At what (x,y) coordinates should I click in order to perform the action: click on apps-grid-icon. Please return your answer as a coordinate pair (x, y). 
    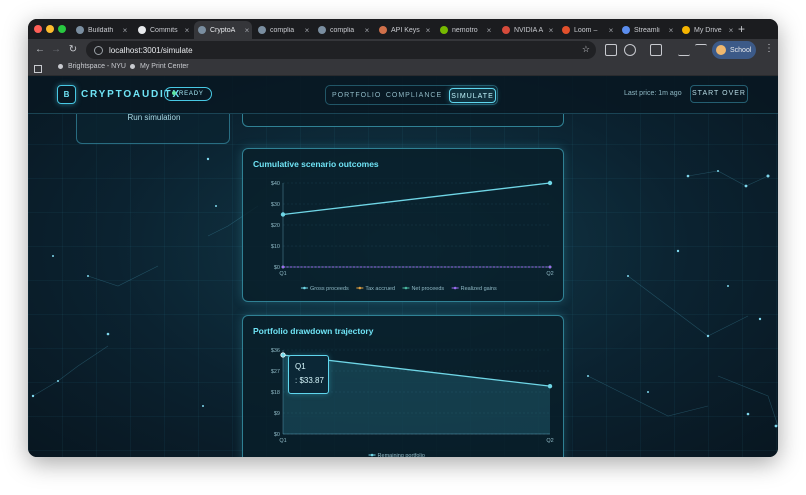
    Looking at the image, I should click on (38, 69).